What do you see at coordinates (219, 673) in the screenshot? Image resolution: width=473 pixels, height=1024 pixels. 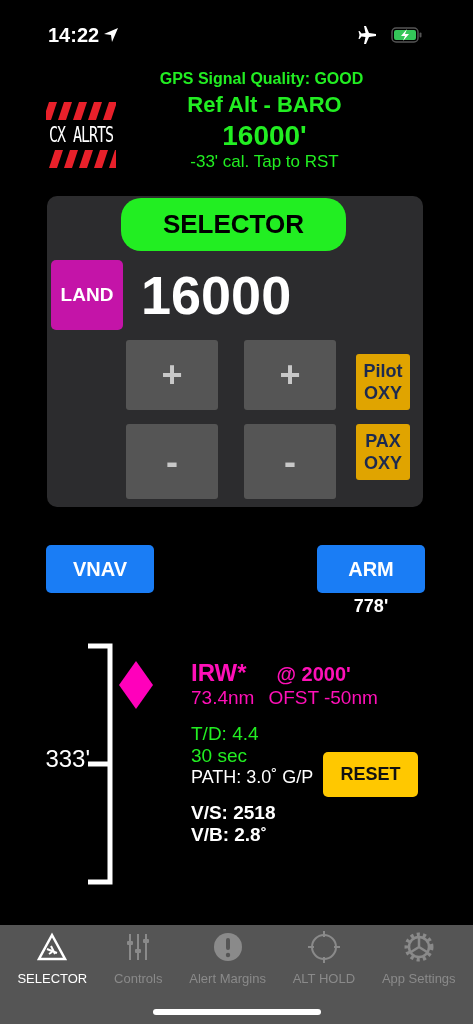 I see `waypoint-name: IRW*` at bounding box center [219, 673].